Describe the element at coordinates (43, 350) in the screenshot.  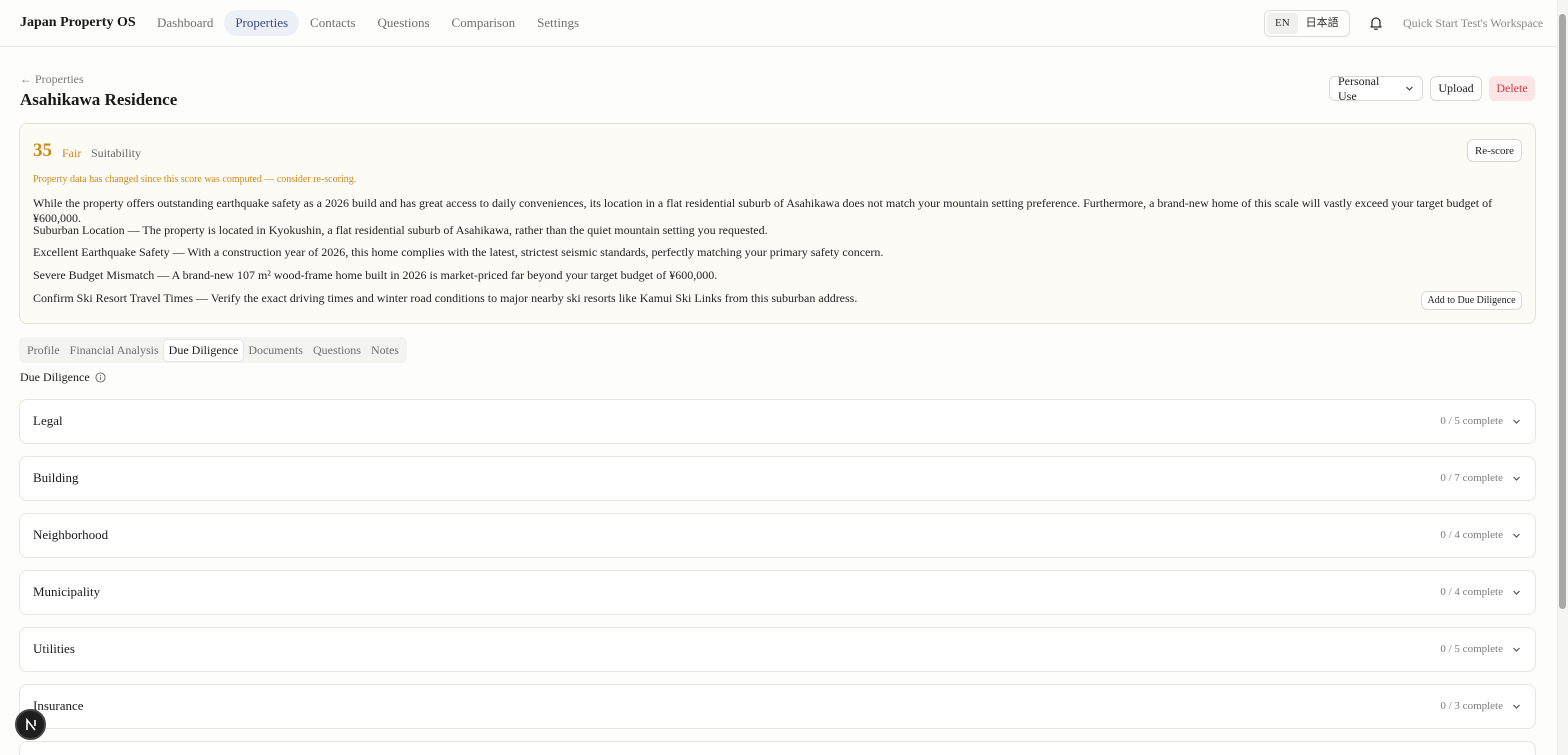
I see `tab-profile: Profile` at that location.